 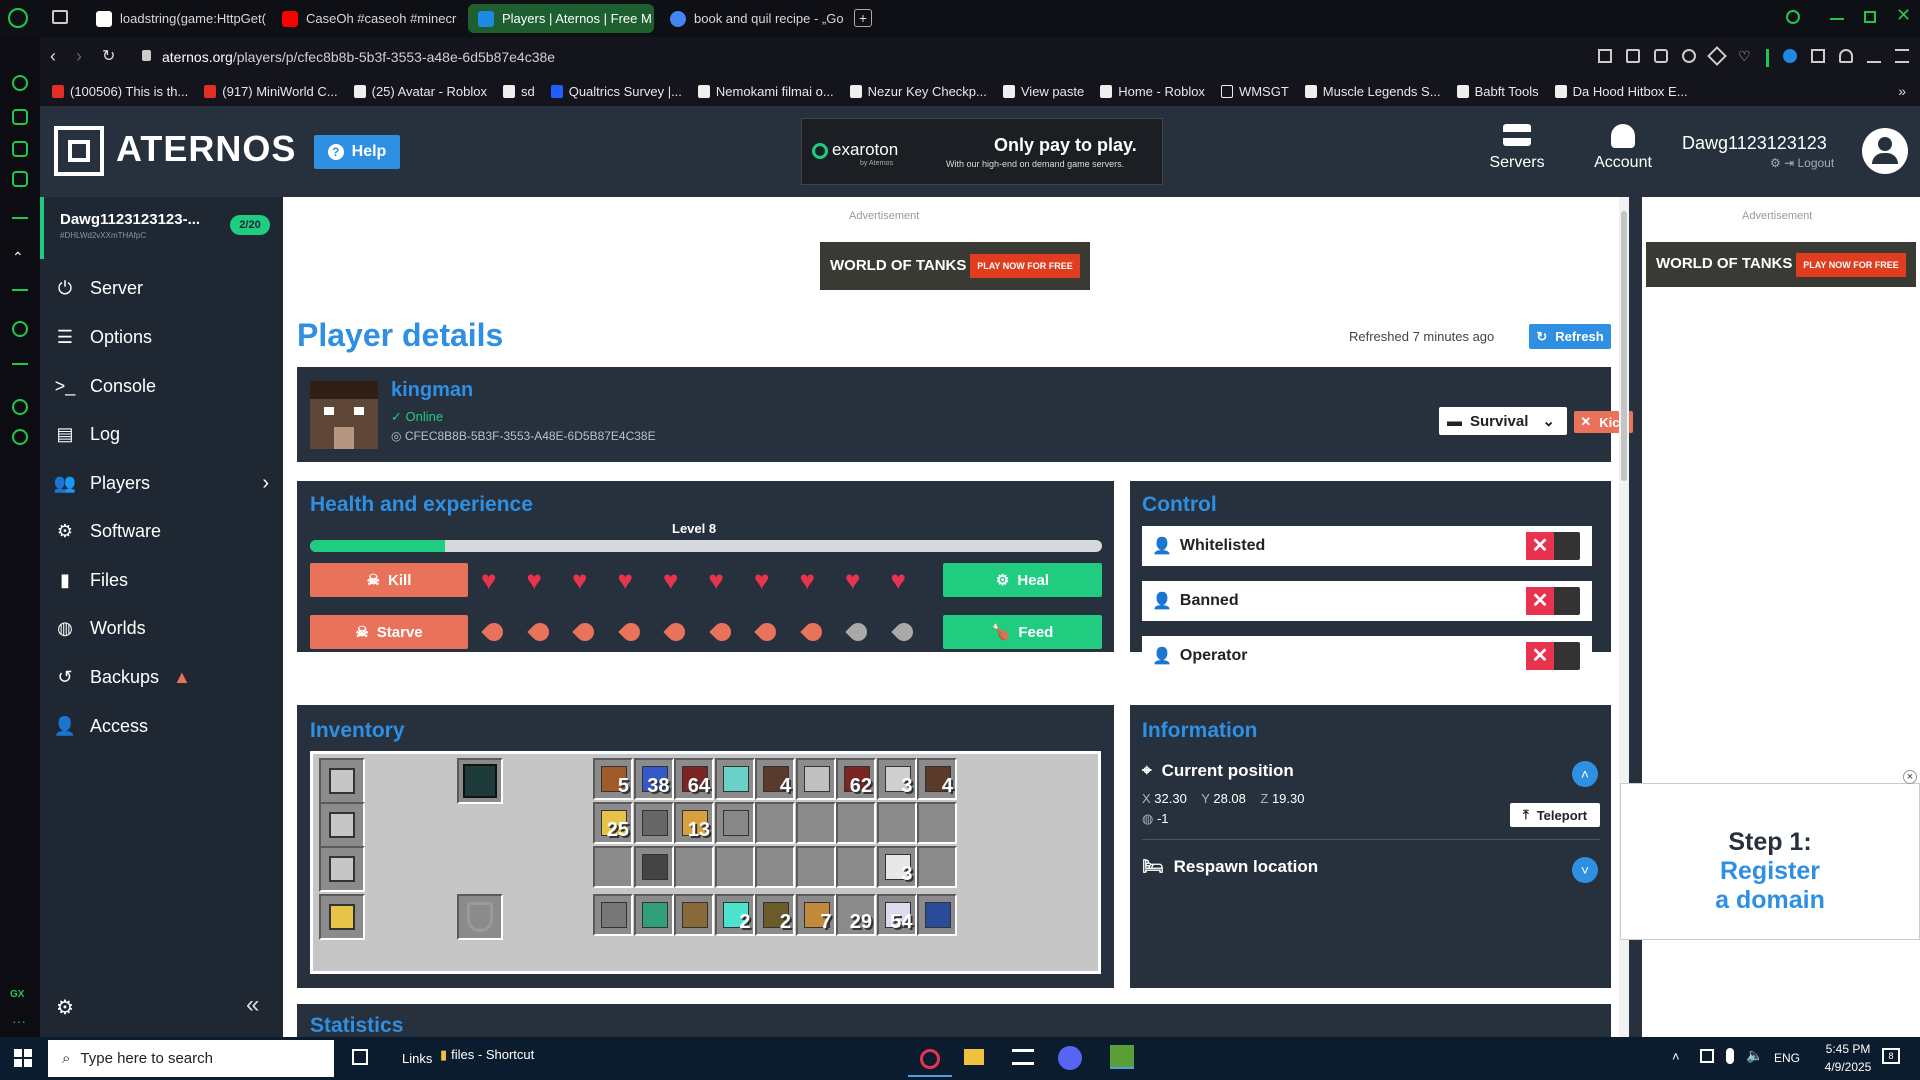 What do you see at coordinates (1754, 143) in the screenshot?
I see `header-username: Dawg1123123123` at bounding box center [1754, 143].